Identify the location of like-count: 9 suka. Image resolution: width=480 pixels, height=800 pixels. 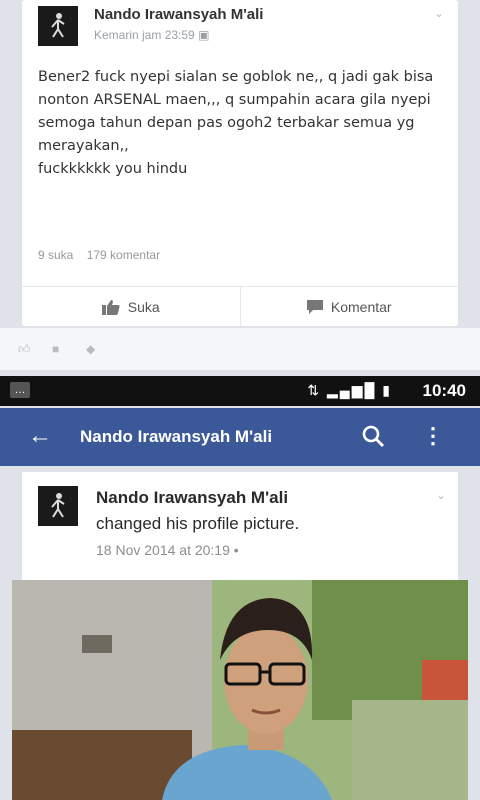
(55, 255).